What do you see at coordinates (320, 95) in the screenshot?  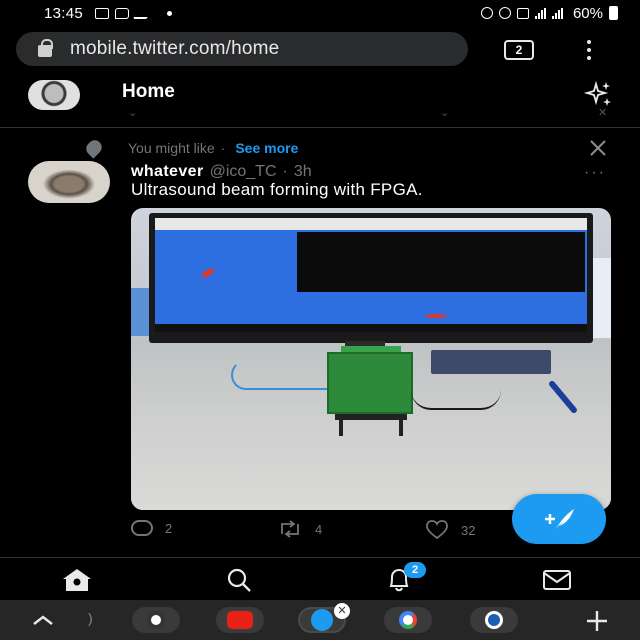 I see `app-header: Home ⌄ ⌄ ✕` at bounding box center [320, 95].